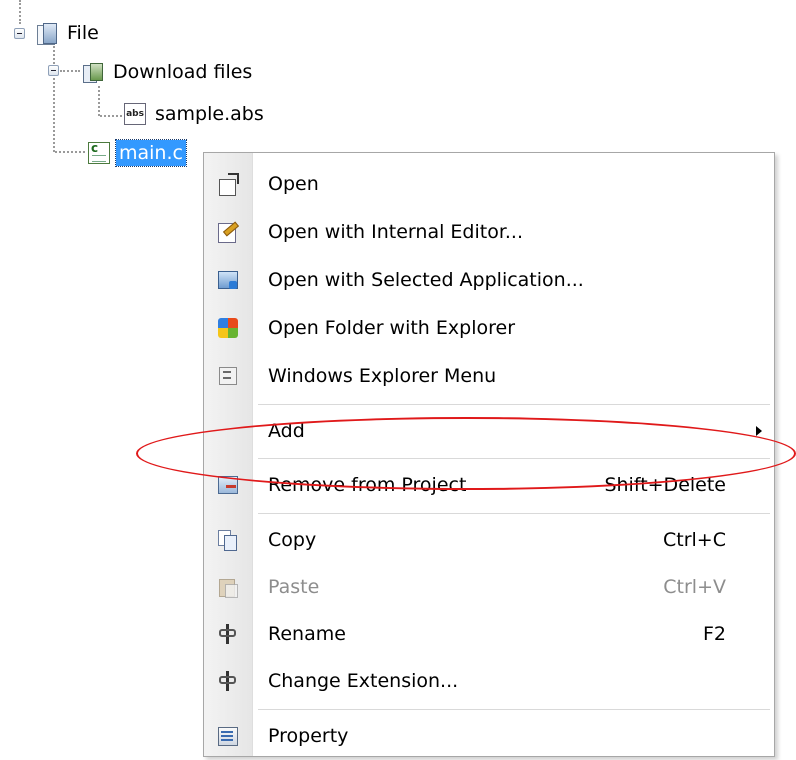 The width and height of the screenshot is (796, 760). Describe the element at coordinates (759, 431) in the screenshot. I see `submenu-arrow-icon` at that location.